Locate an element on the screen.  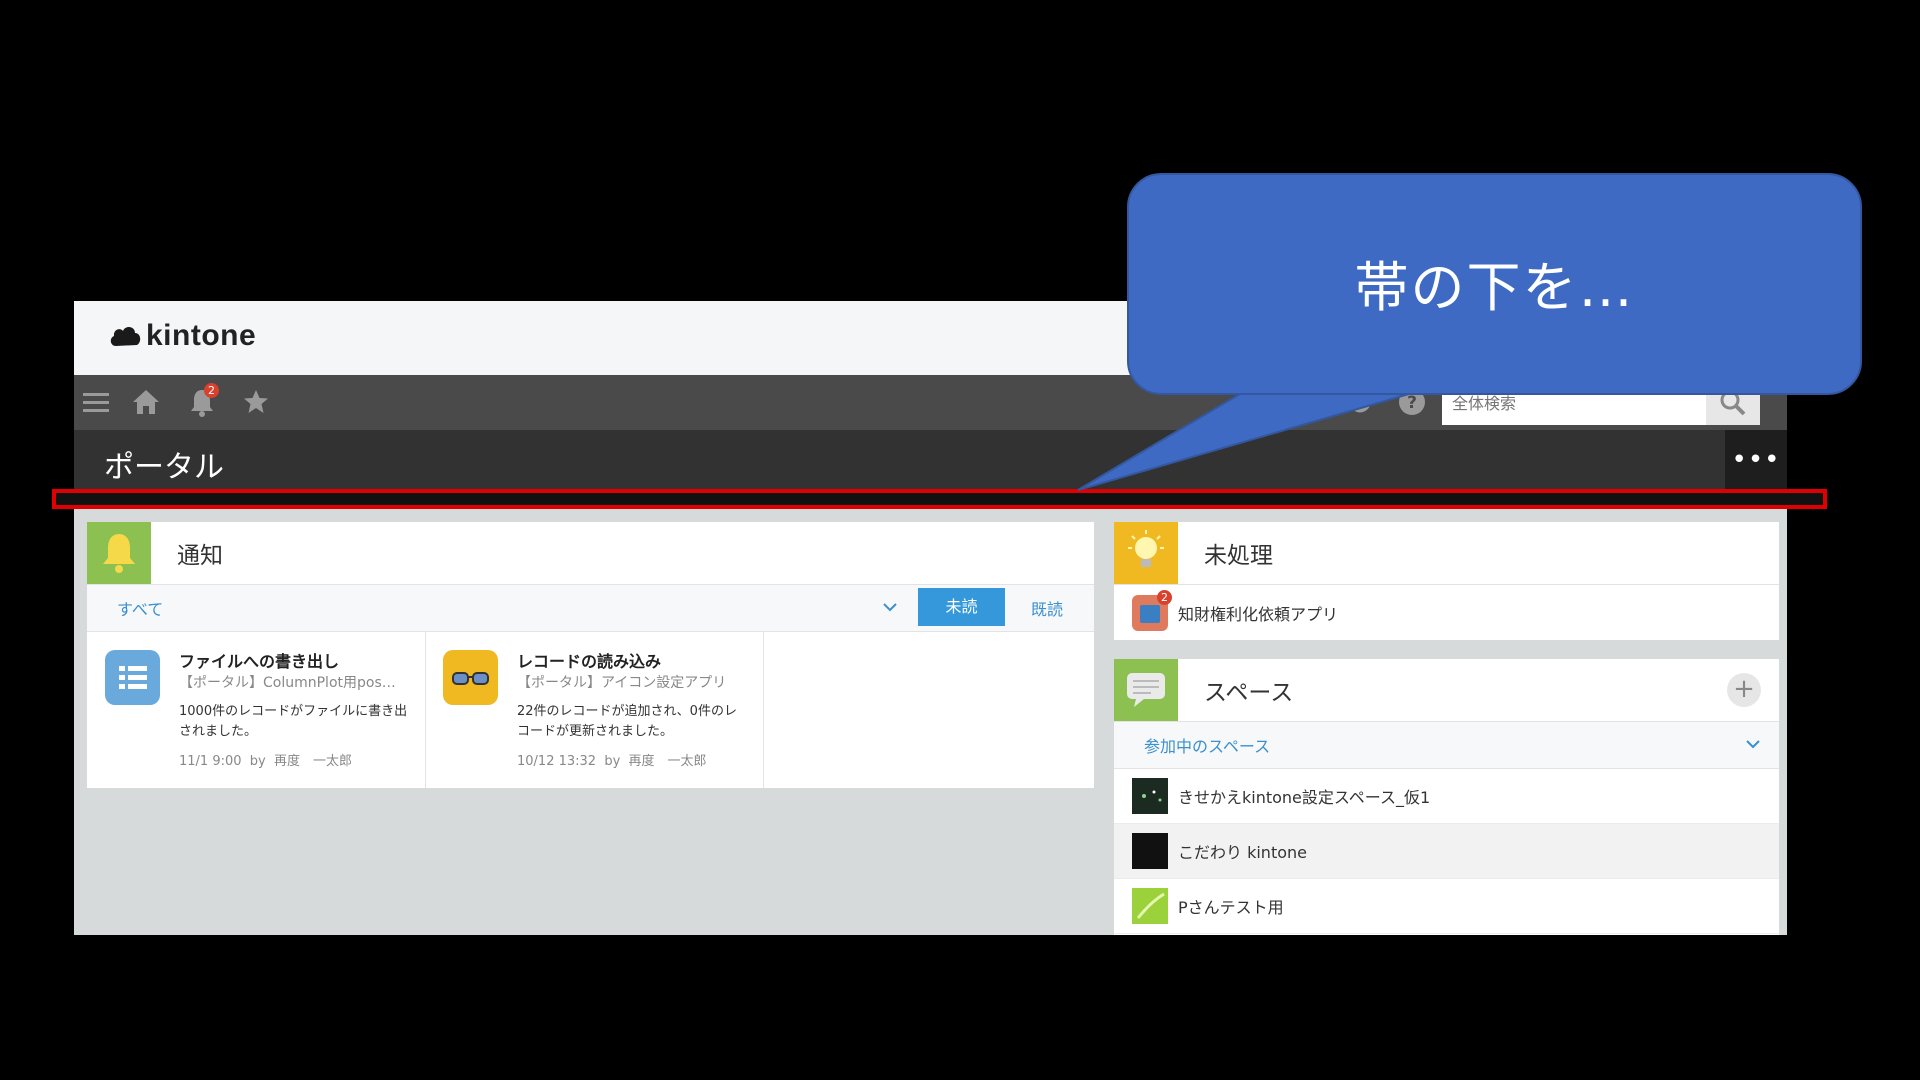
notification-time: 11/1 9:00 is located at coordinates (210, 761).